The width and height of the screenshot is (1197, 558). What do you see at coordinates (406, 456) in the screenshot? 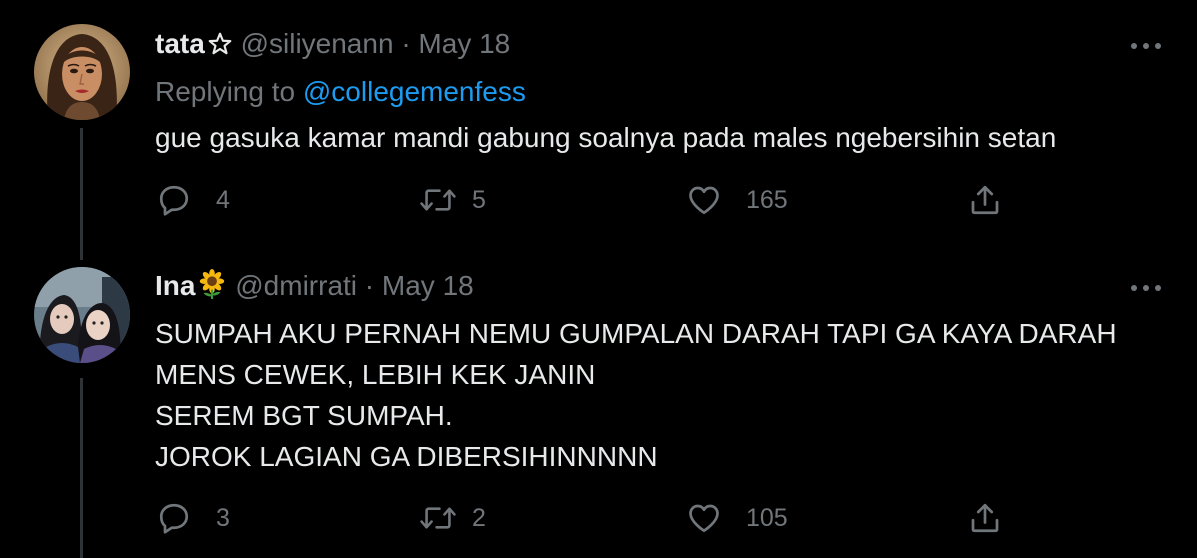
I see `tweet-text-line: JOROK LAGIAN GA DIBERSIHINNNNN` at bounding box center [406, 456].